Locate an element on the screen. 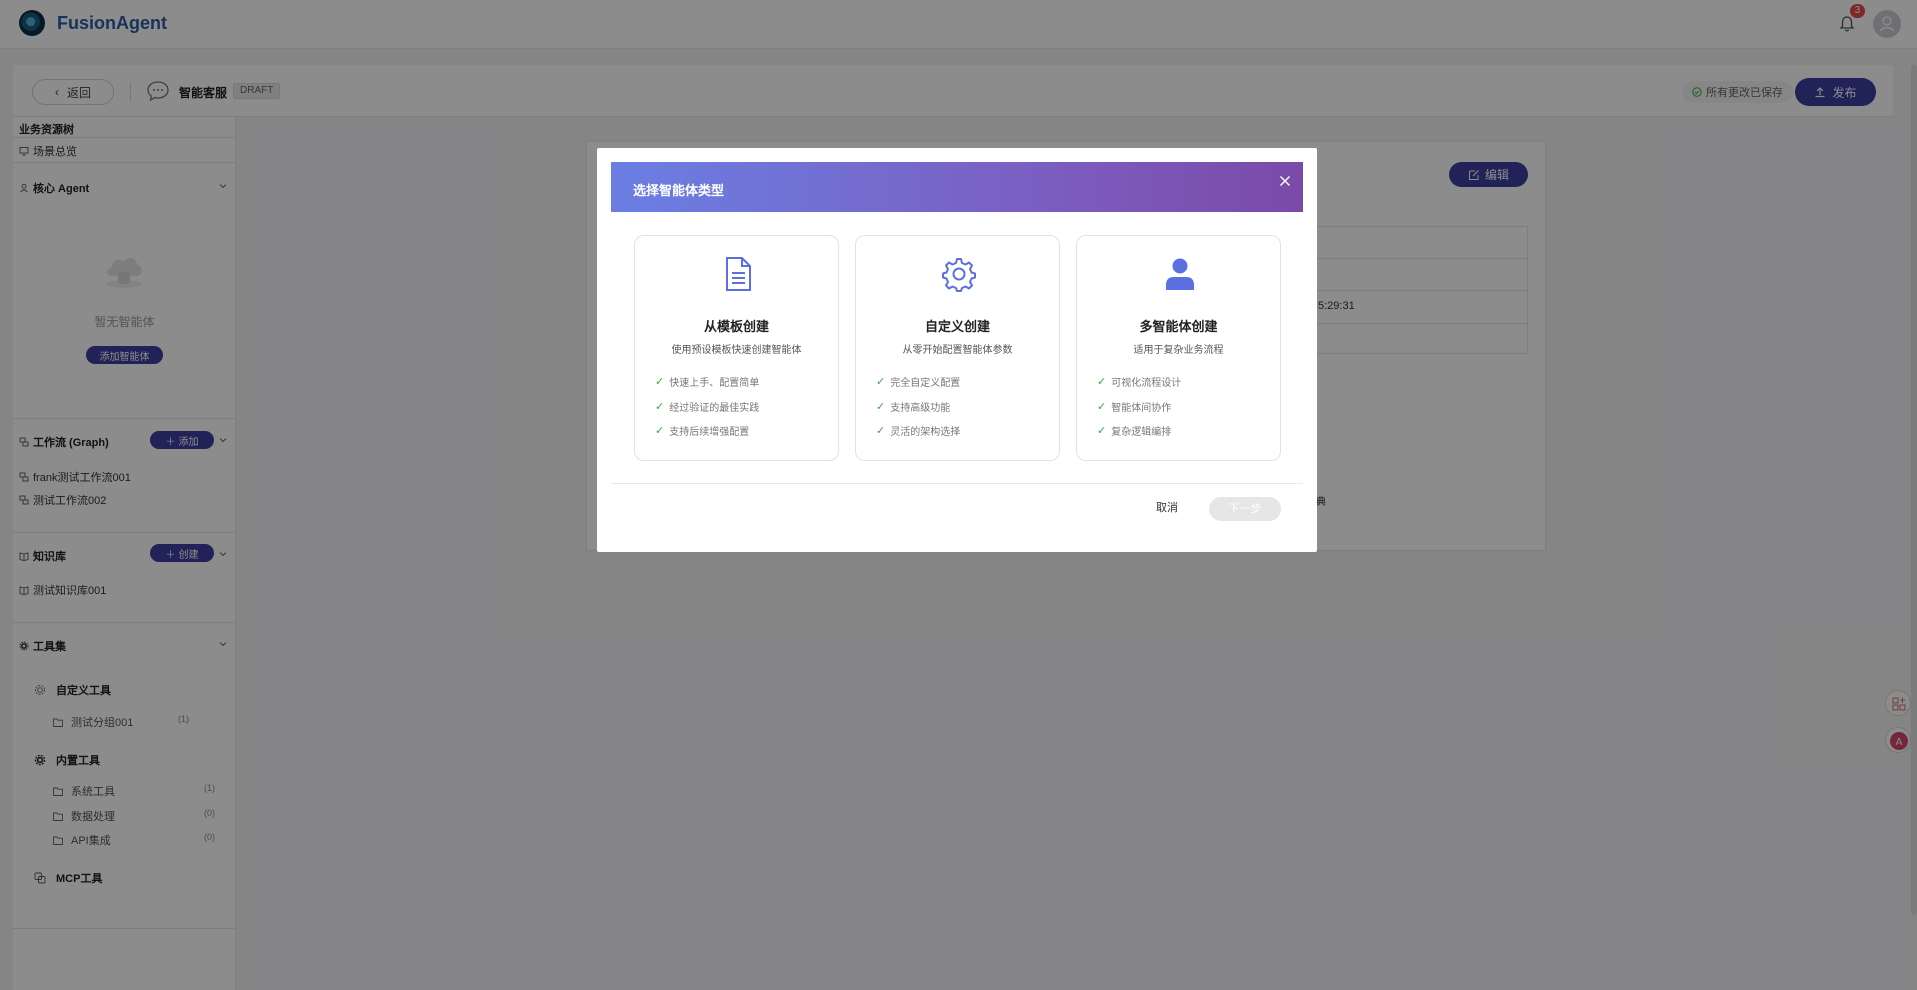 Image resolution: width=1917 pixels, height=990 pixels. next-button: 下一步 is located at coordinates (1245, 509).